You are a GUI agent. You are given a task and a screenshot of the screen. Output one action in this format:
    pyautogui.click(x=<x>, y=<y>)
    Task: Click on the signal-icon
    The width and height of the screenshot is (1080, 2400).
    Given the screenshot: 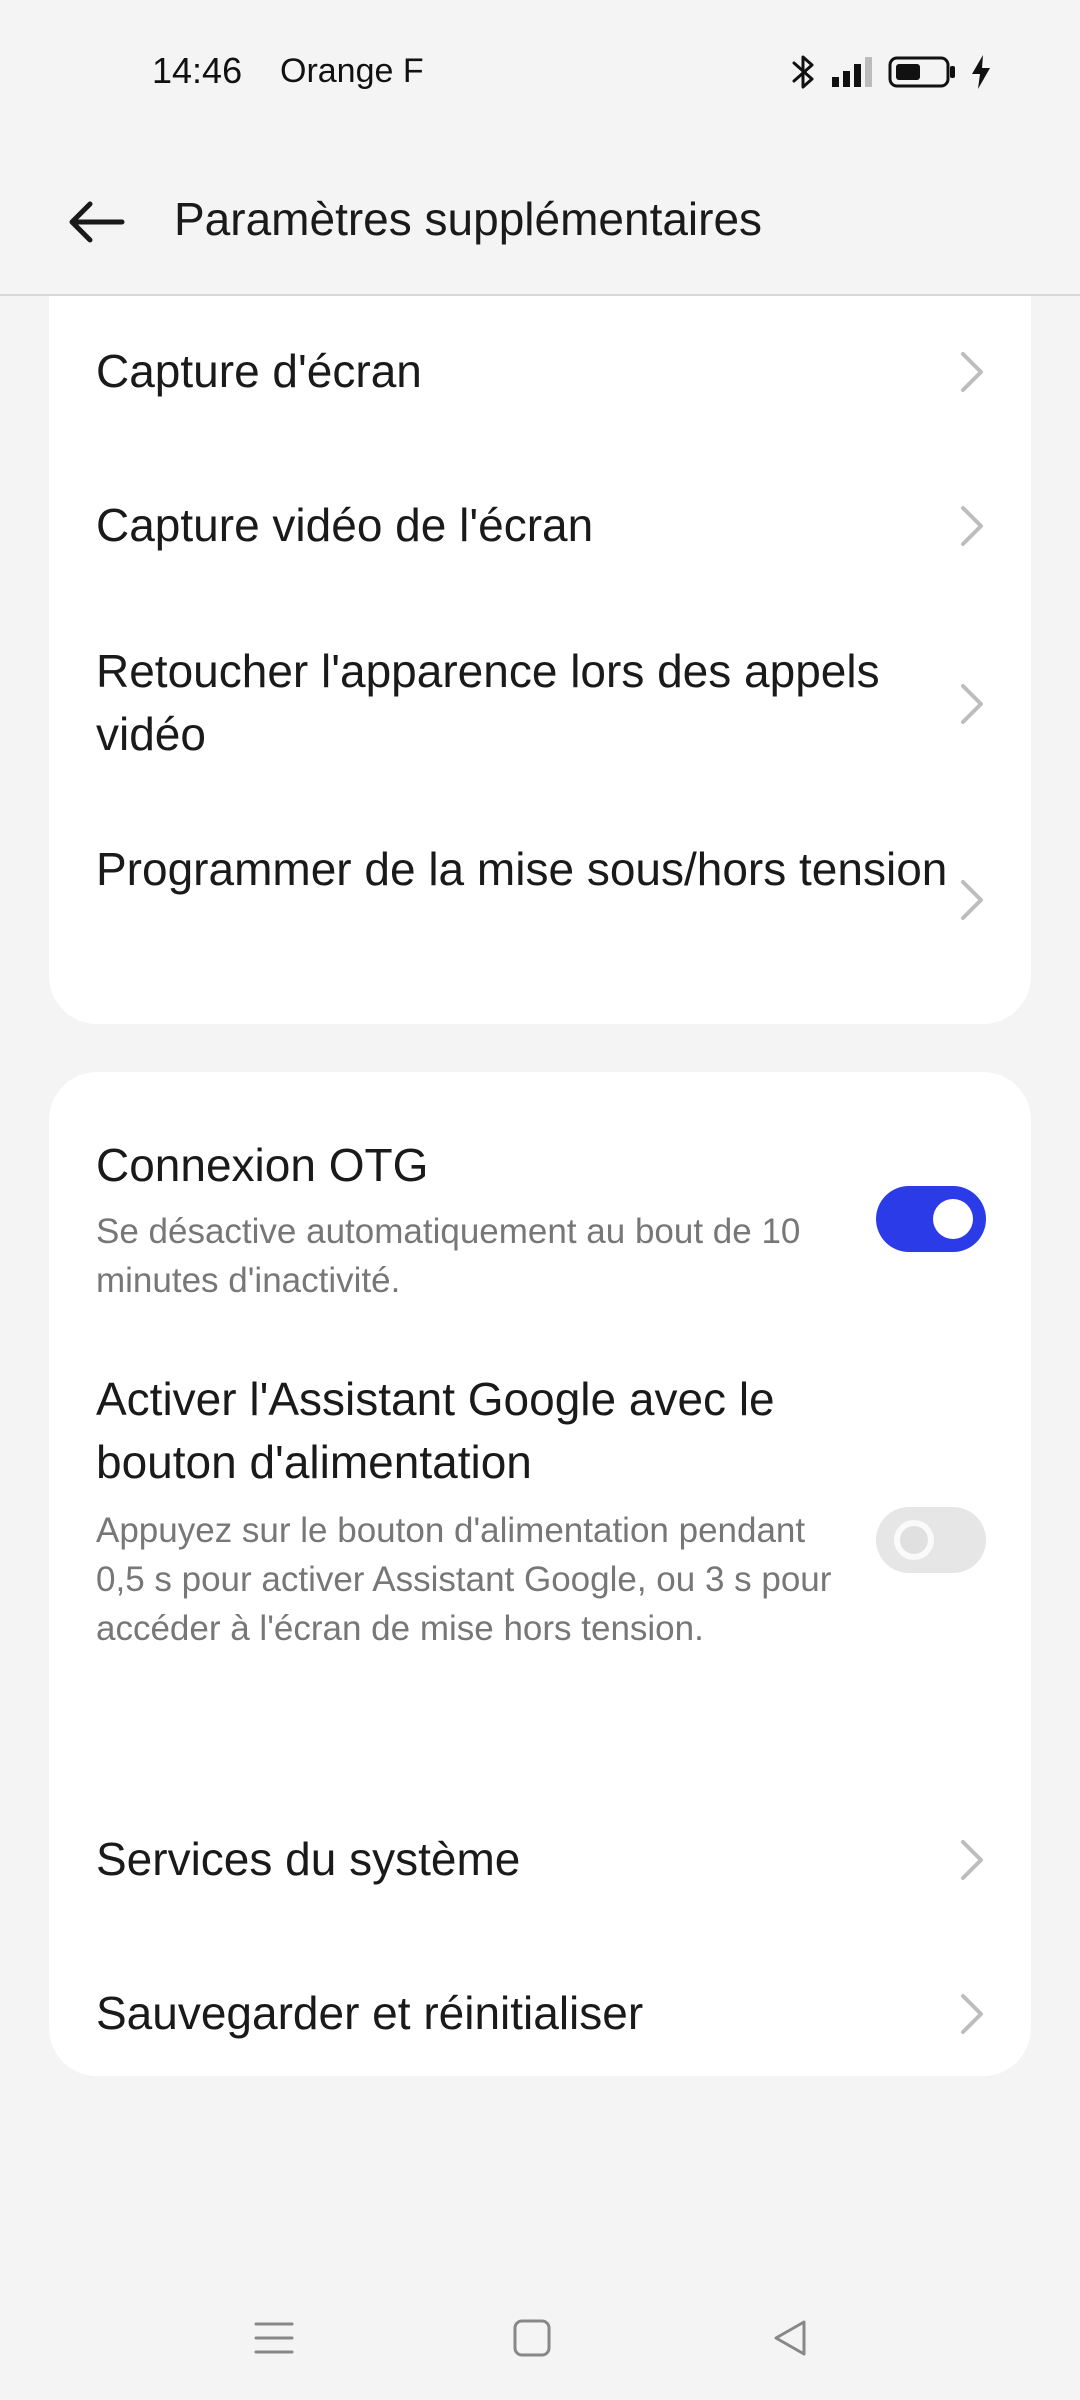 What is the action you would take?
    pyautogui.click(x=852, y=72)
    